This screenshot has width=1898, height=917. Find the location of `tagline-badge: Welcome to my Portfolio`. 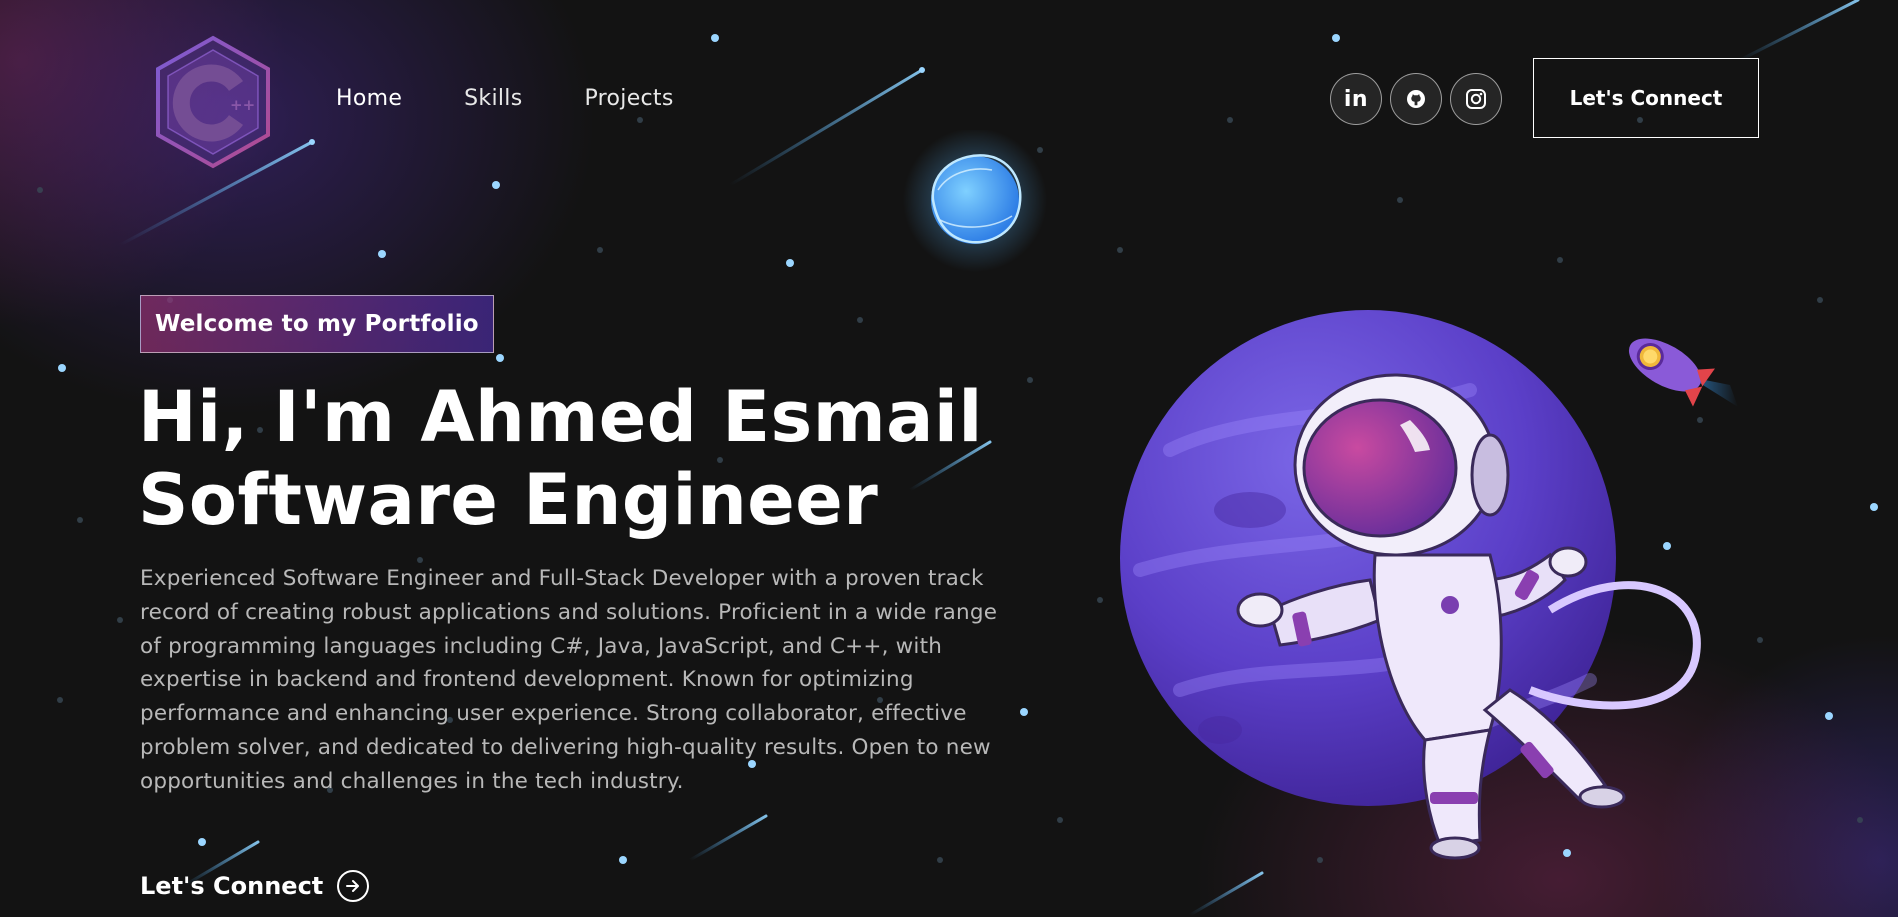

tagline-badge: Welcome to my Portfolio is located at coordinates (317, 324).